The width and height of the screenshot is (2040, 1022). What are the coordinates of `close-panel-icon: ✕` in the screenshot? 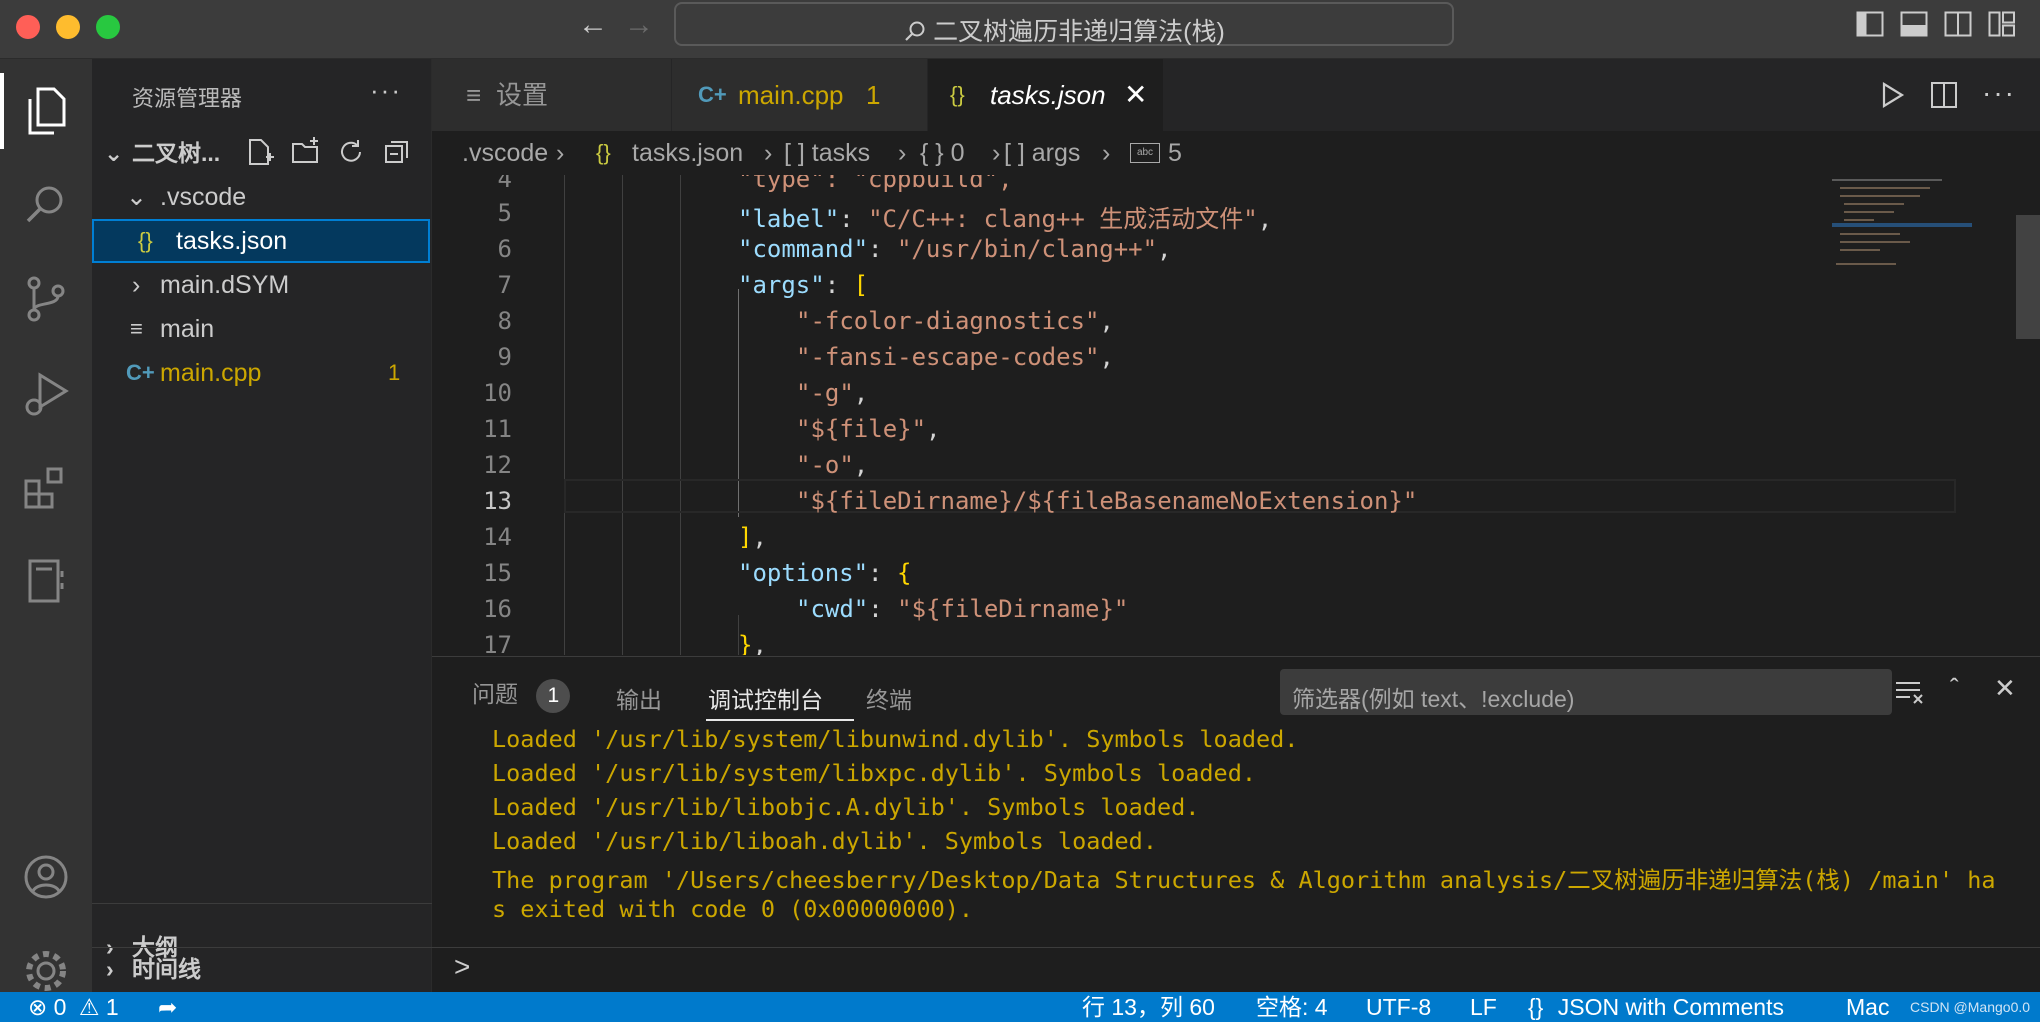 It's located at (2005, 688).